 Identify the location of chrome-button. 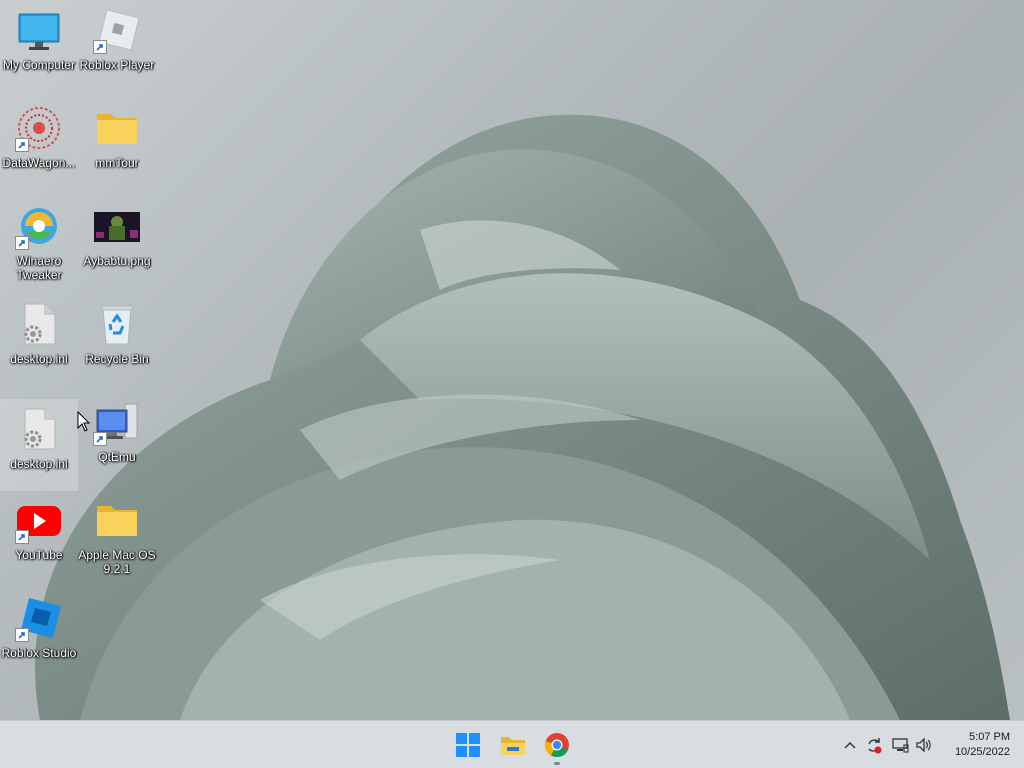
(557, 747).